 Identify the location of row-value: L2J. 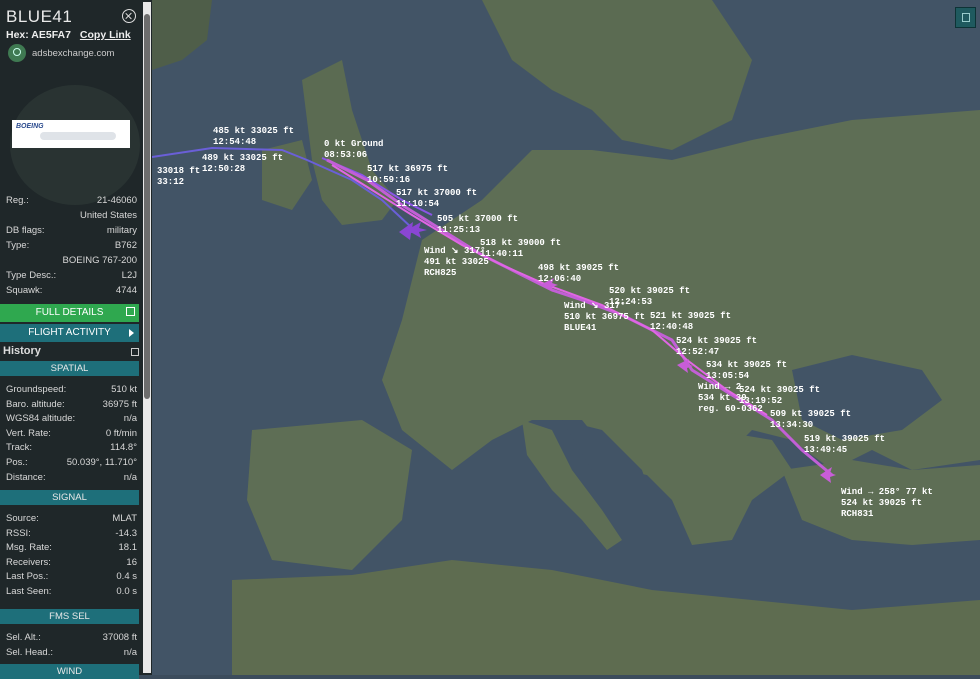
(129, 275).